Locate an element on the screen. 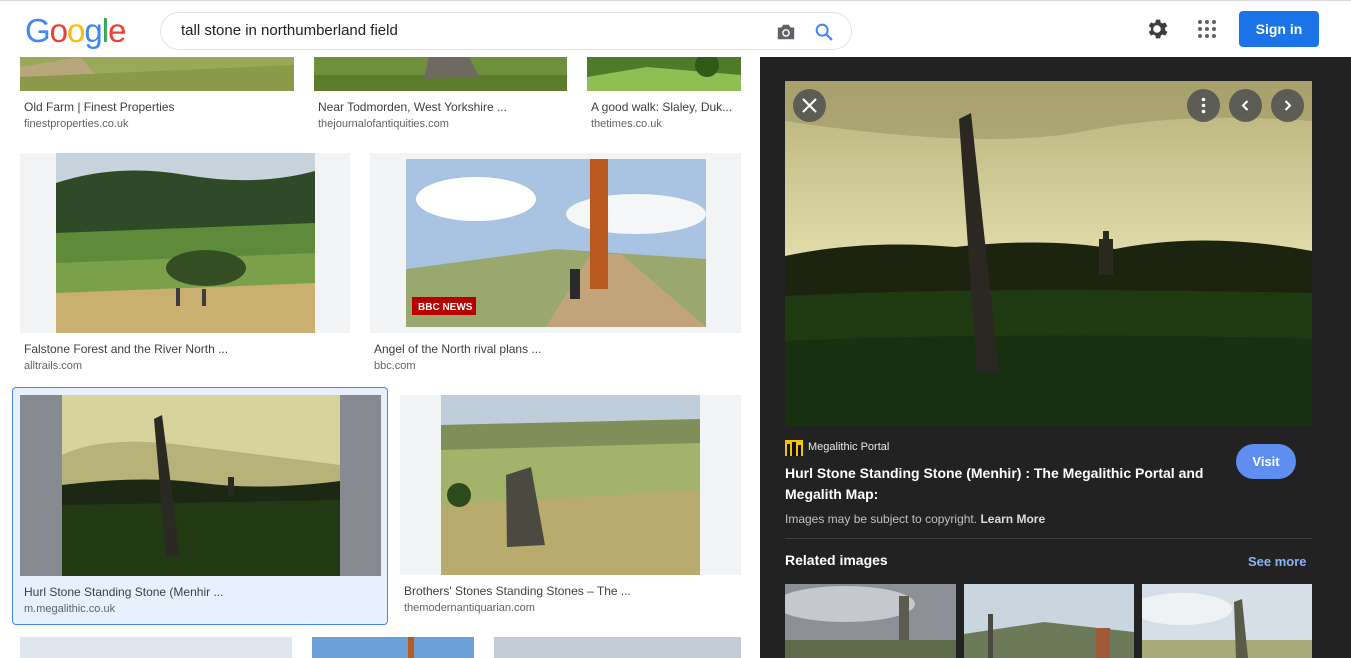  see-more-link: See more is located at coordinates (1277, 561).